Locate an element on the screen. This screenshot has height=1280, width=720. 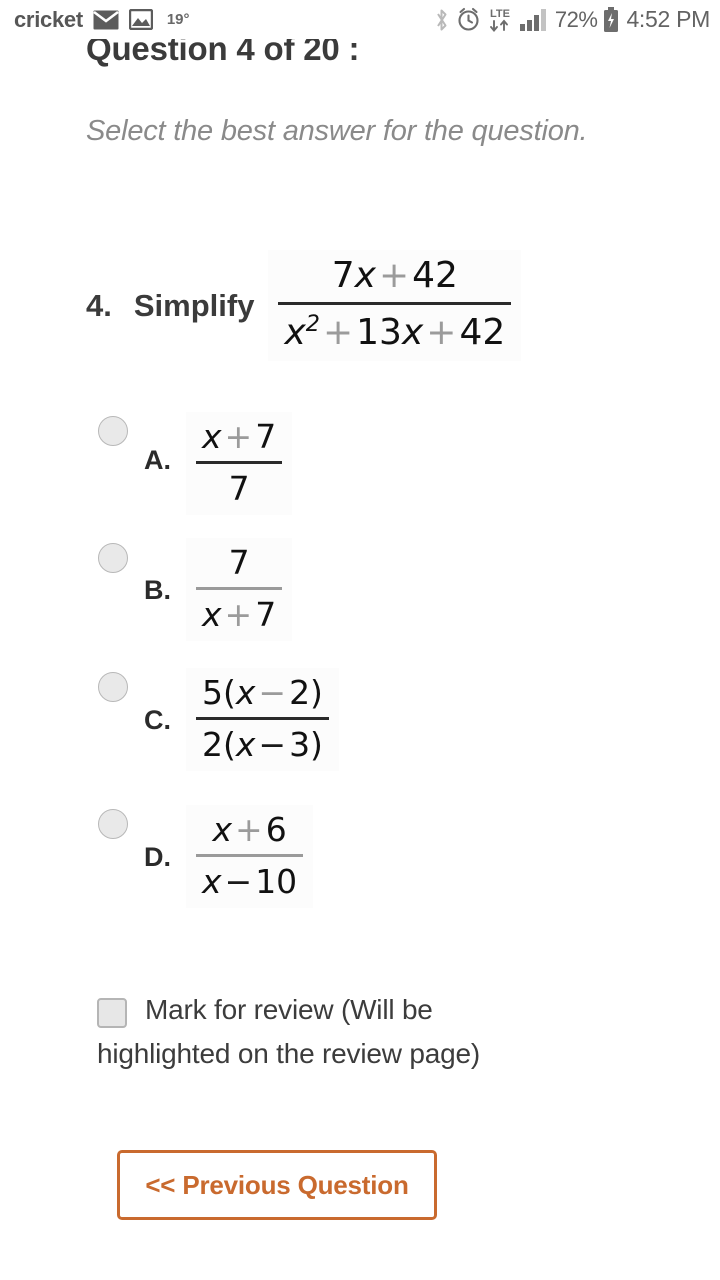
question-stem-row: 4. Simplify 7x+42 x2+13x+42 is located at coordinates (304, 305).